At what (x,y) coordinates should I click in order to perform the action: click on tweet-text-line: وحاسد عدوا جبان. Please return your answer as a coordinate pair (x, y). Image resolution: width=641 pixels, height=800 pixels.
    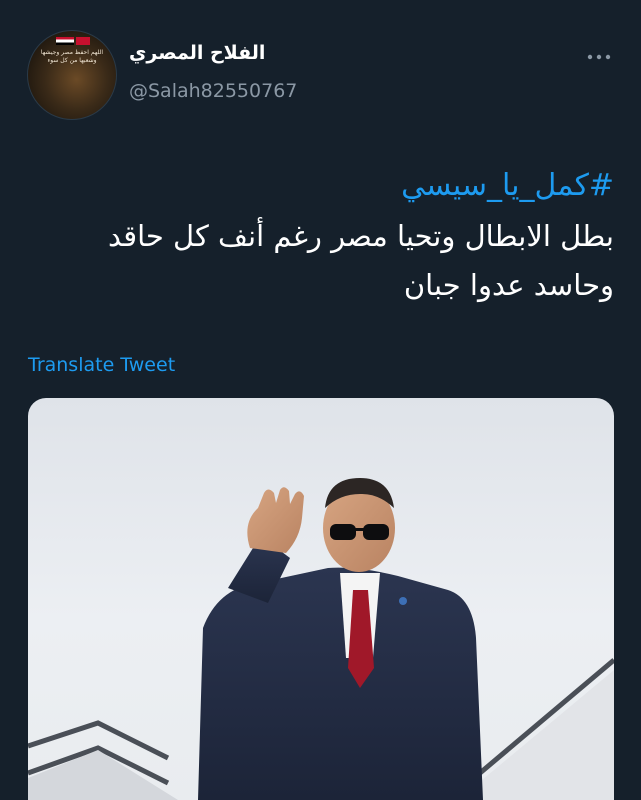
    Looking at the image, I should click on (508, 285).